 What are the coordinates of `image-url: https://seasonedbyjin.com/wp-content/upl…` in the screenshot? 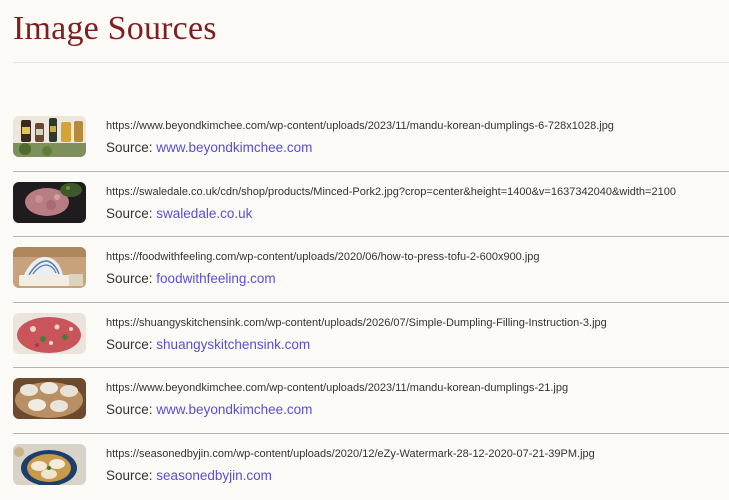 It's located at (350, 453).